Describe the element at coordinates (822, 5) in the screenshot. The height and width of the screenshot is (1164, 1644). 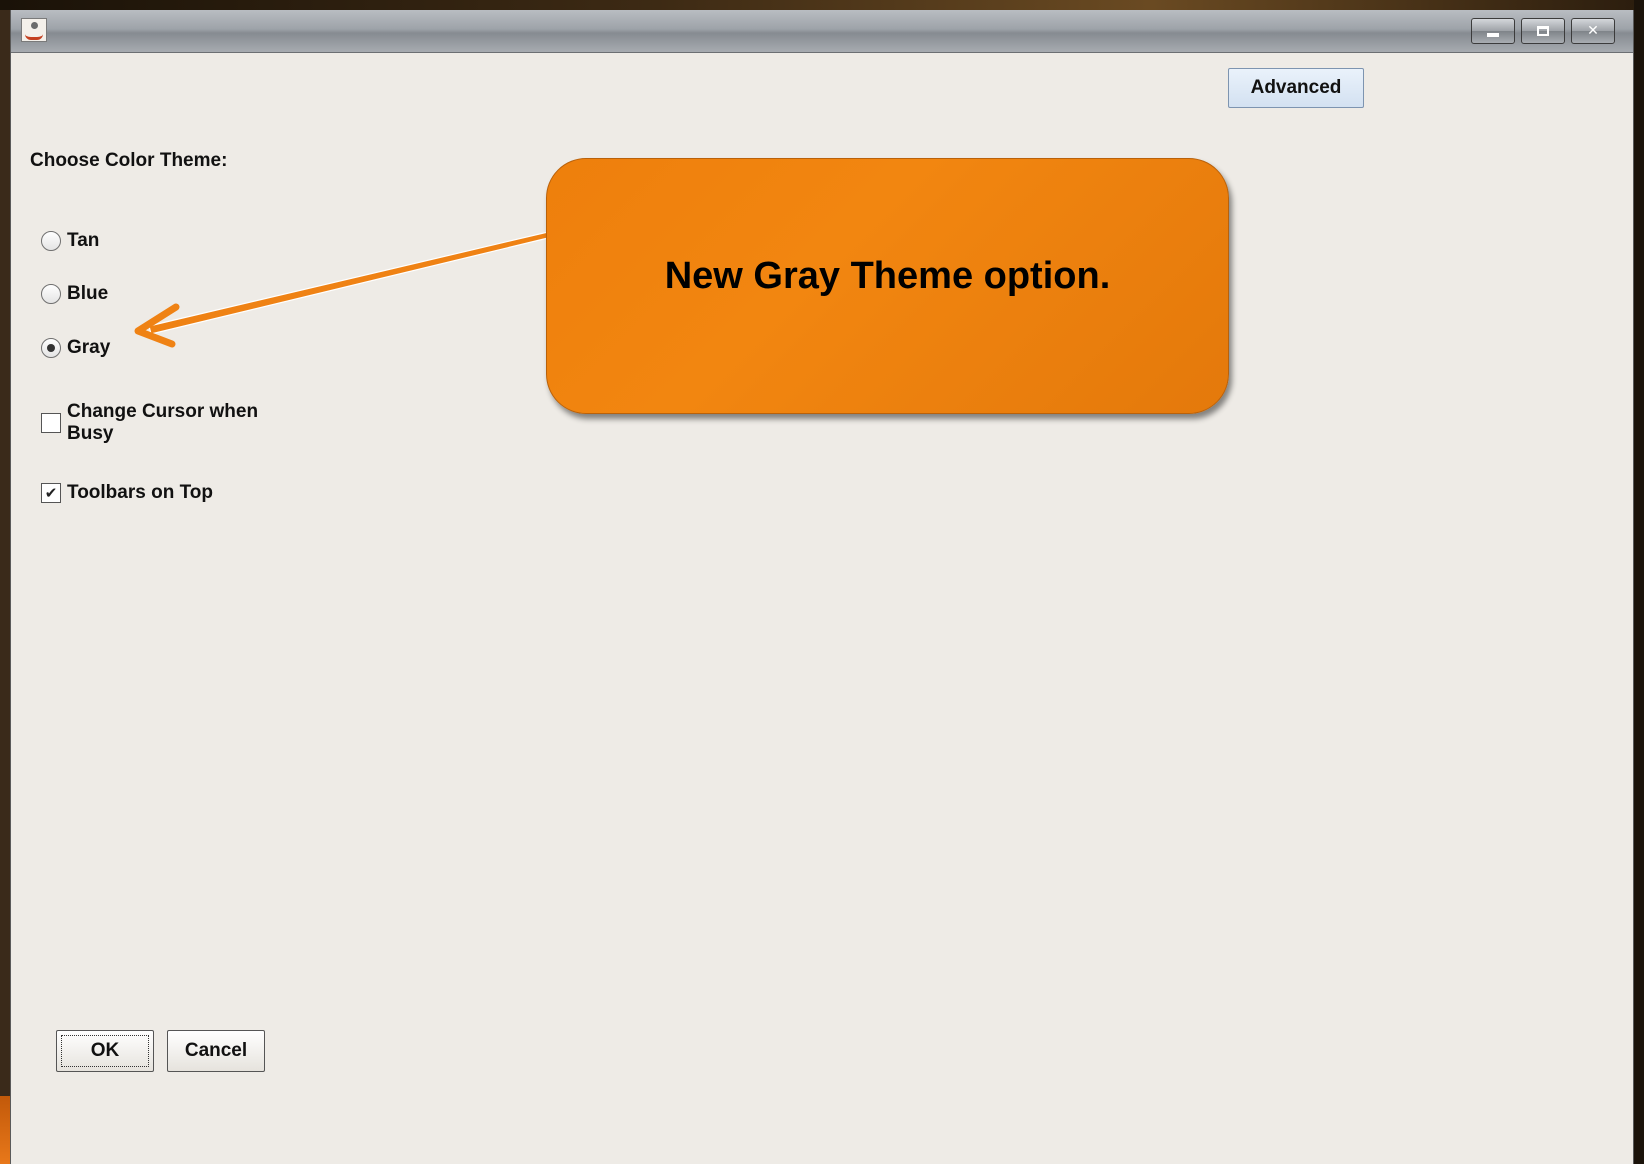
I see `desktop-background-top` at that location.